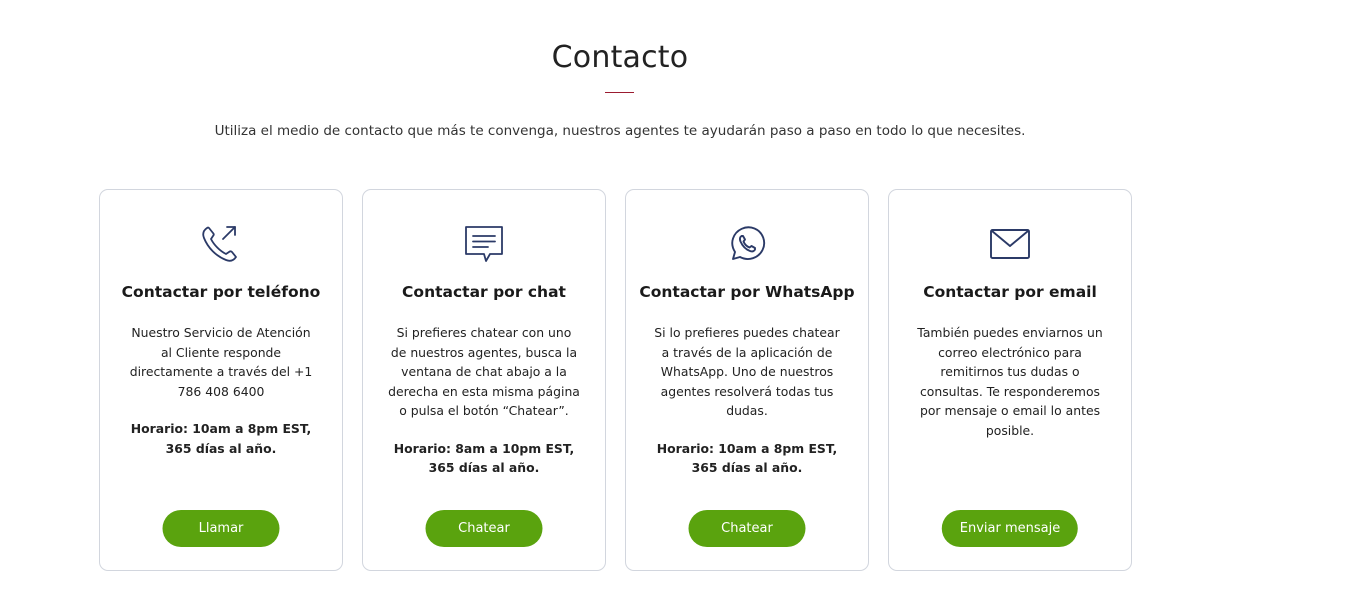  What do you see at coordinates (1010, 528) in the screenshot?
I see `send-message-button: Enviar mensaje` at bounding box center [1010, 528].